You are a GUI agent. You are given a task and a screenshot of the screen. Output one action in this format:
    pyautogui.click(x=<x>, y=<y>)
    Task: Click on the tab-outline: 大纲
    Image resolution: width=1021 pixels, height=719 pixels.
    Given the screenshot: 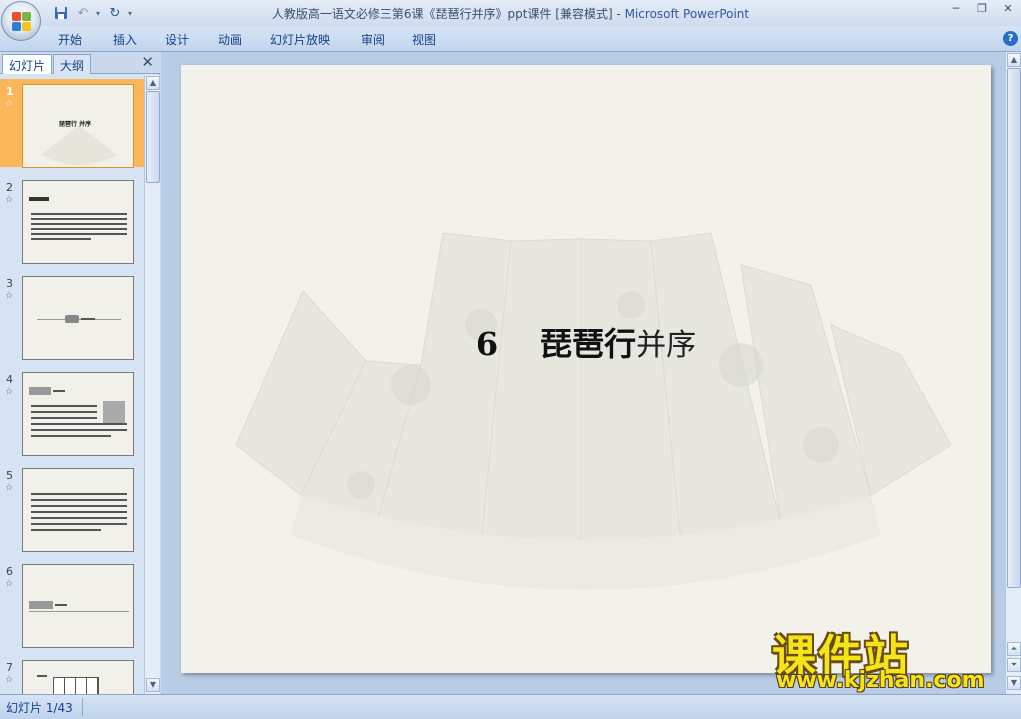 What is the action you would take?
    pyautogui.click(x=72, y=64)
    